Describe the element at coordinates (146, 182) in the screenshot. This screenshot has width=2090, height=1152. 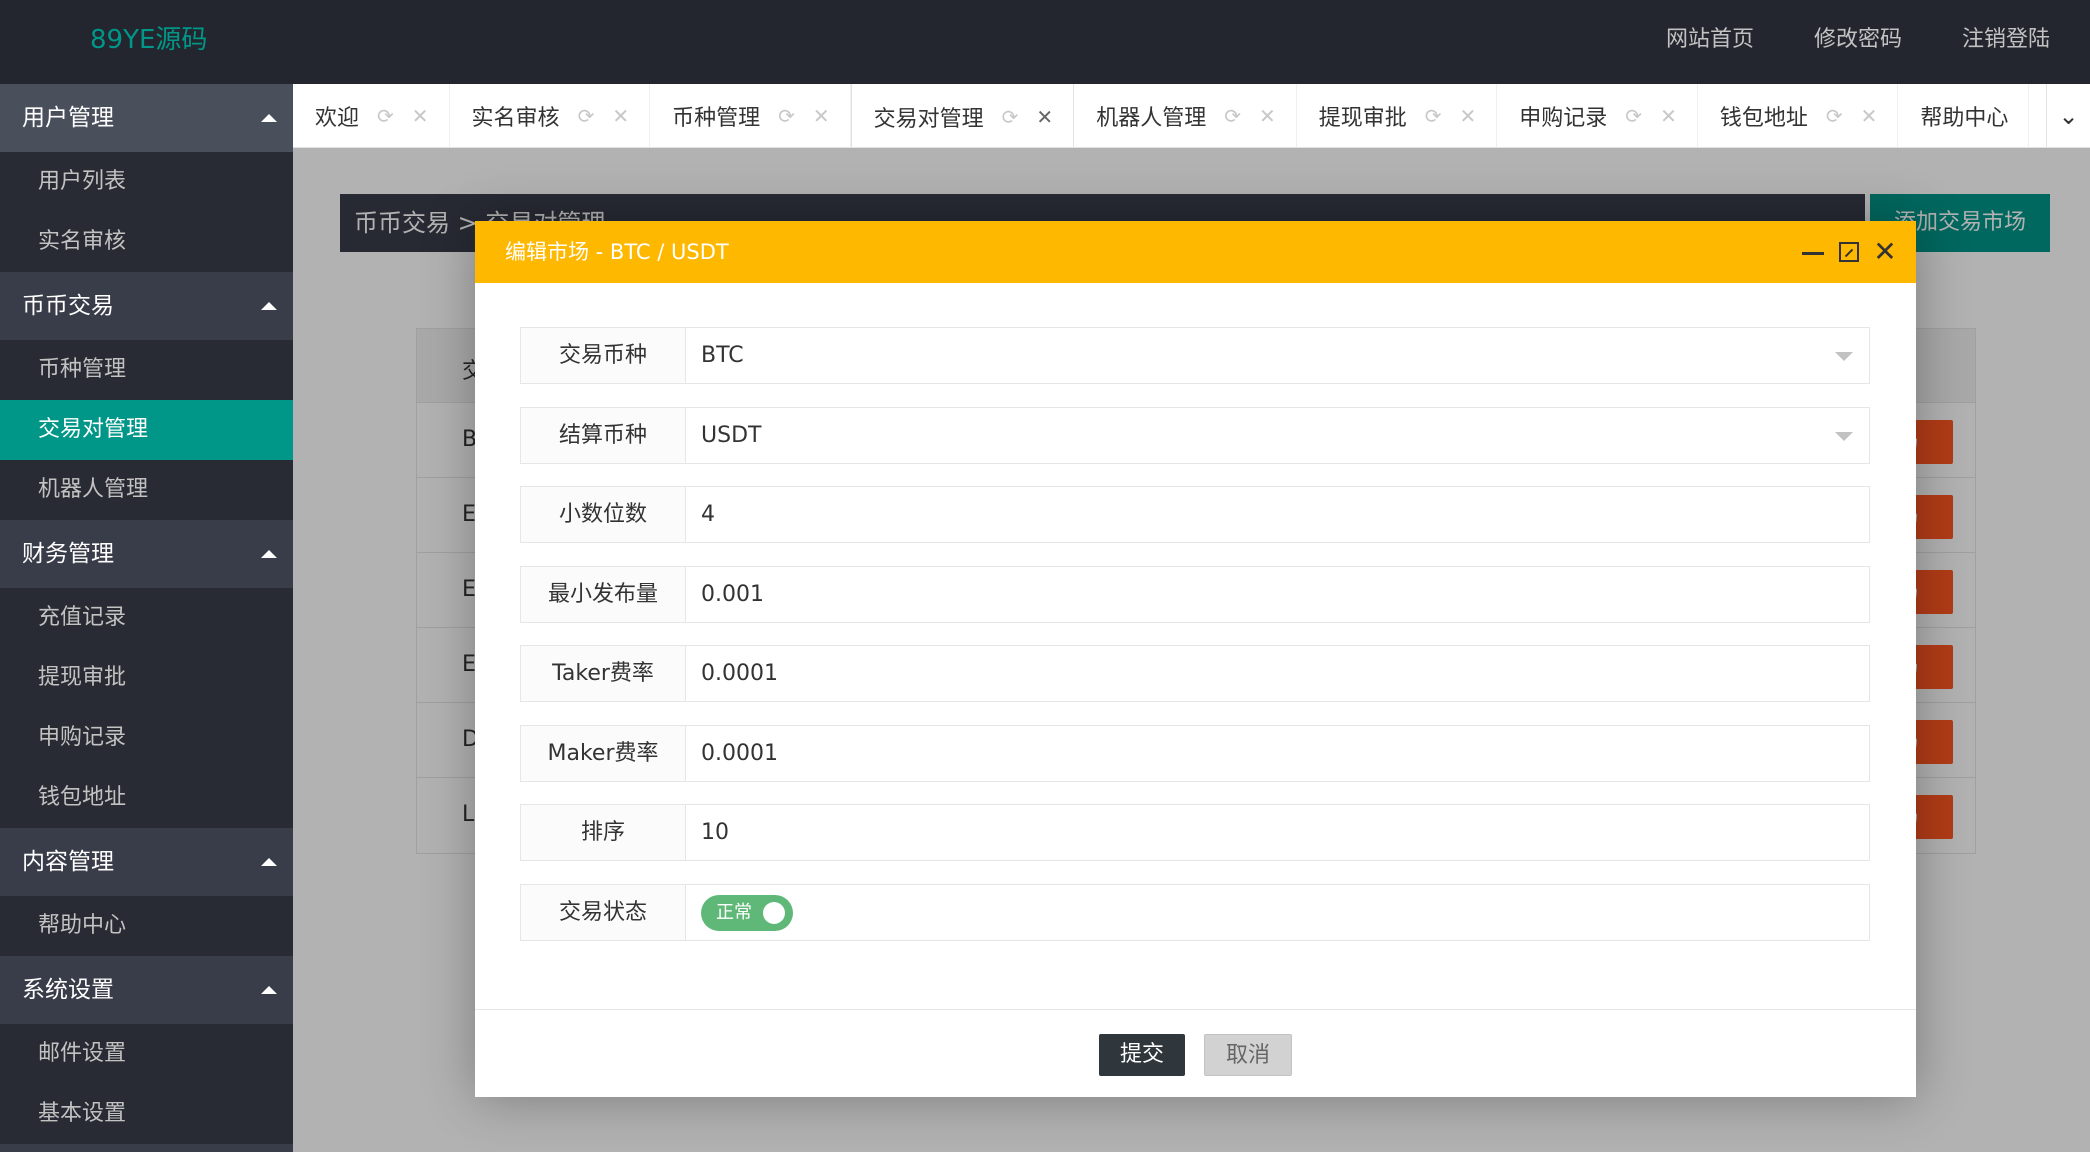
I see `sidebar-item-user-list: 用户列表` at that location.